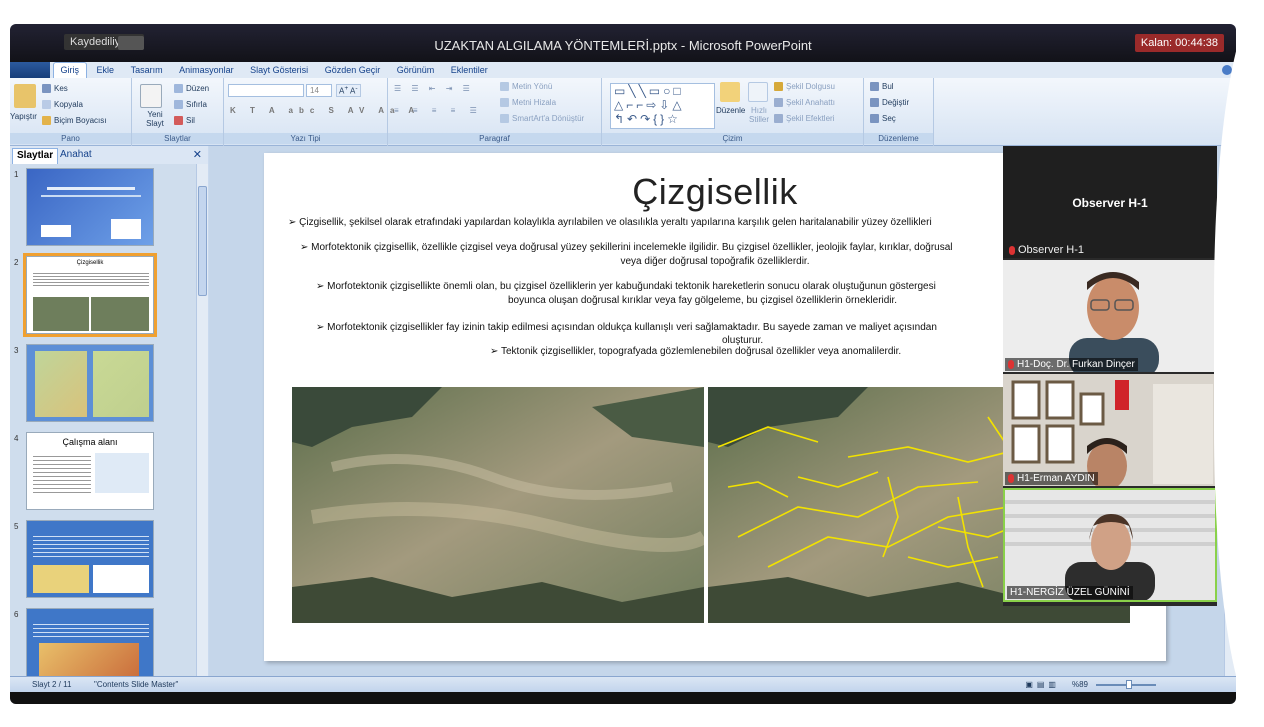  What do you see at coordinates (147, 71) in the screenshot?
I see `tab-tasarim: Tasarım` at bounding box center [147, 71].